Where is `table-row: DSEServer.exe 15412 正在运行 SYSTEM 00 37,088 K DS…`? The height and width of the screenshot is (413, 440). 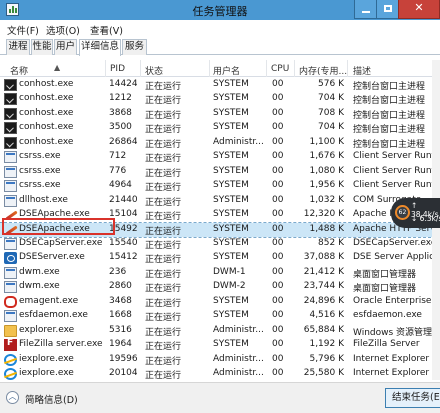 table-row: DSEServer.exe 15412 正在运行 SYSTEM 00 37,088 K DS… is located at coordinates (220, 258).